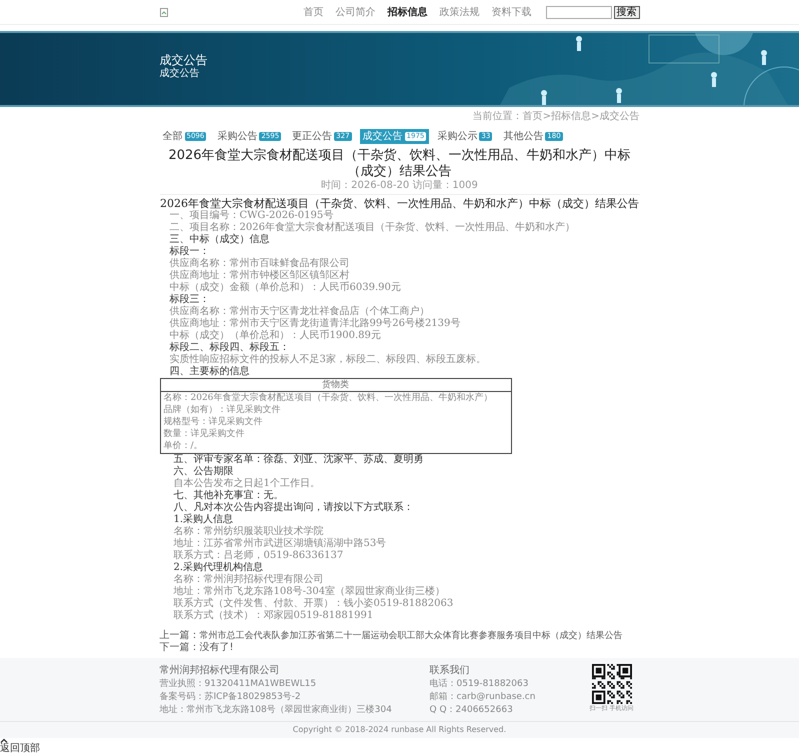 The width and height of the screenshot is (799, 754). I want to click on section-heading: 五、评审专家名单：徐磊、刘亚、沈家平、苏成、夏明勇, so click(299, 460).